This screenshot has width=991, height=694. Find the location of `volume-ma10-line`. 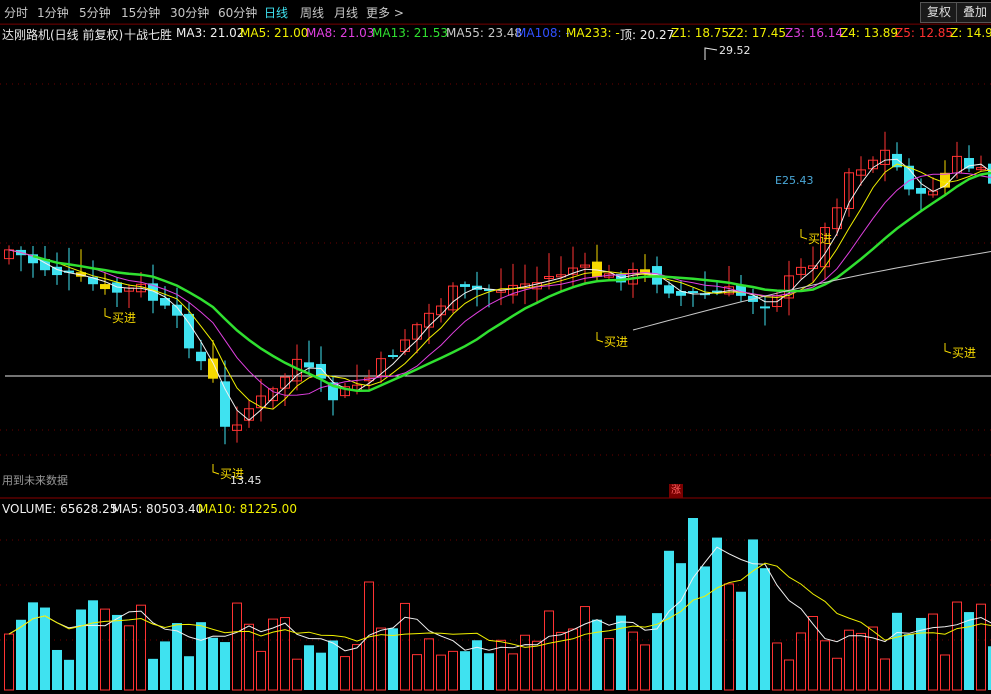

volume-ma10-line is located at coordinates (499, 605).